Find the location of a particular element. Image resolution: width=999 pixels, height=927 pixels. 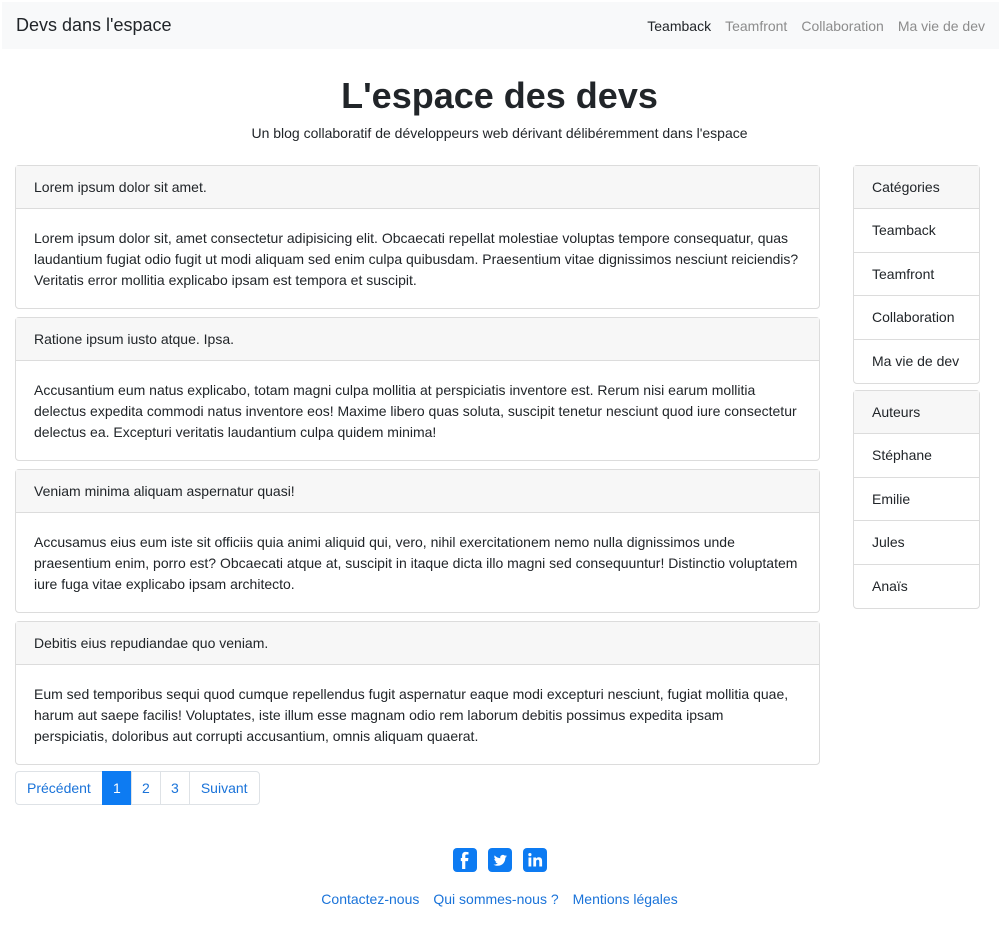

author-item-stephane: Stéphane is located at coordinates (916, 456).